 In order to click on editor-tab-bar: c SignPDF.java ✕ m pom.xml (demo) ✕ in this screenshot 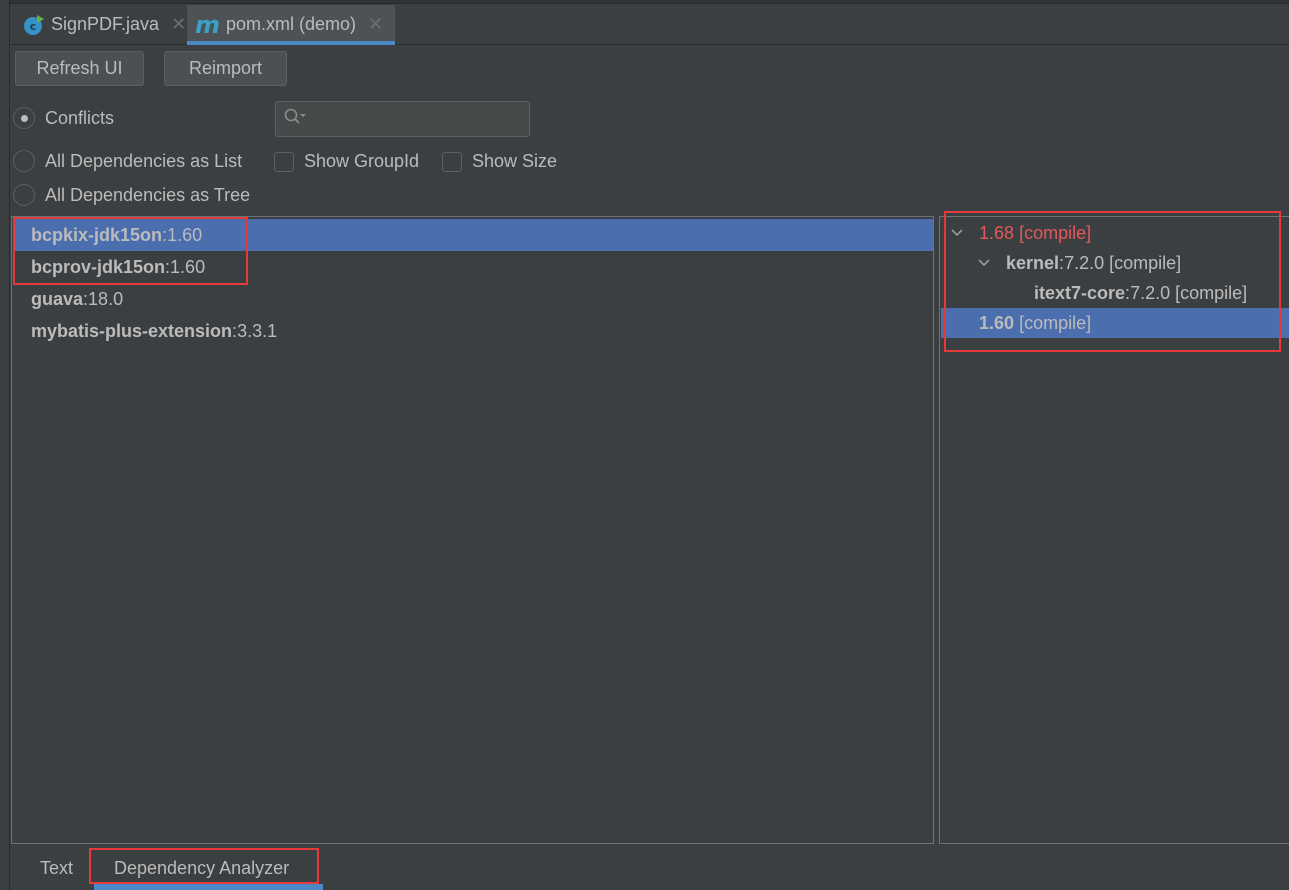, I will do `click(650, 25)`.